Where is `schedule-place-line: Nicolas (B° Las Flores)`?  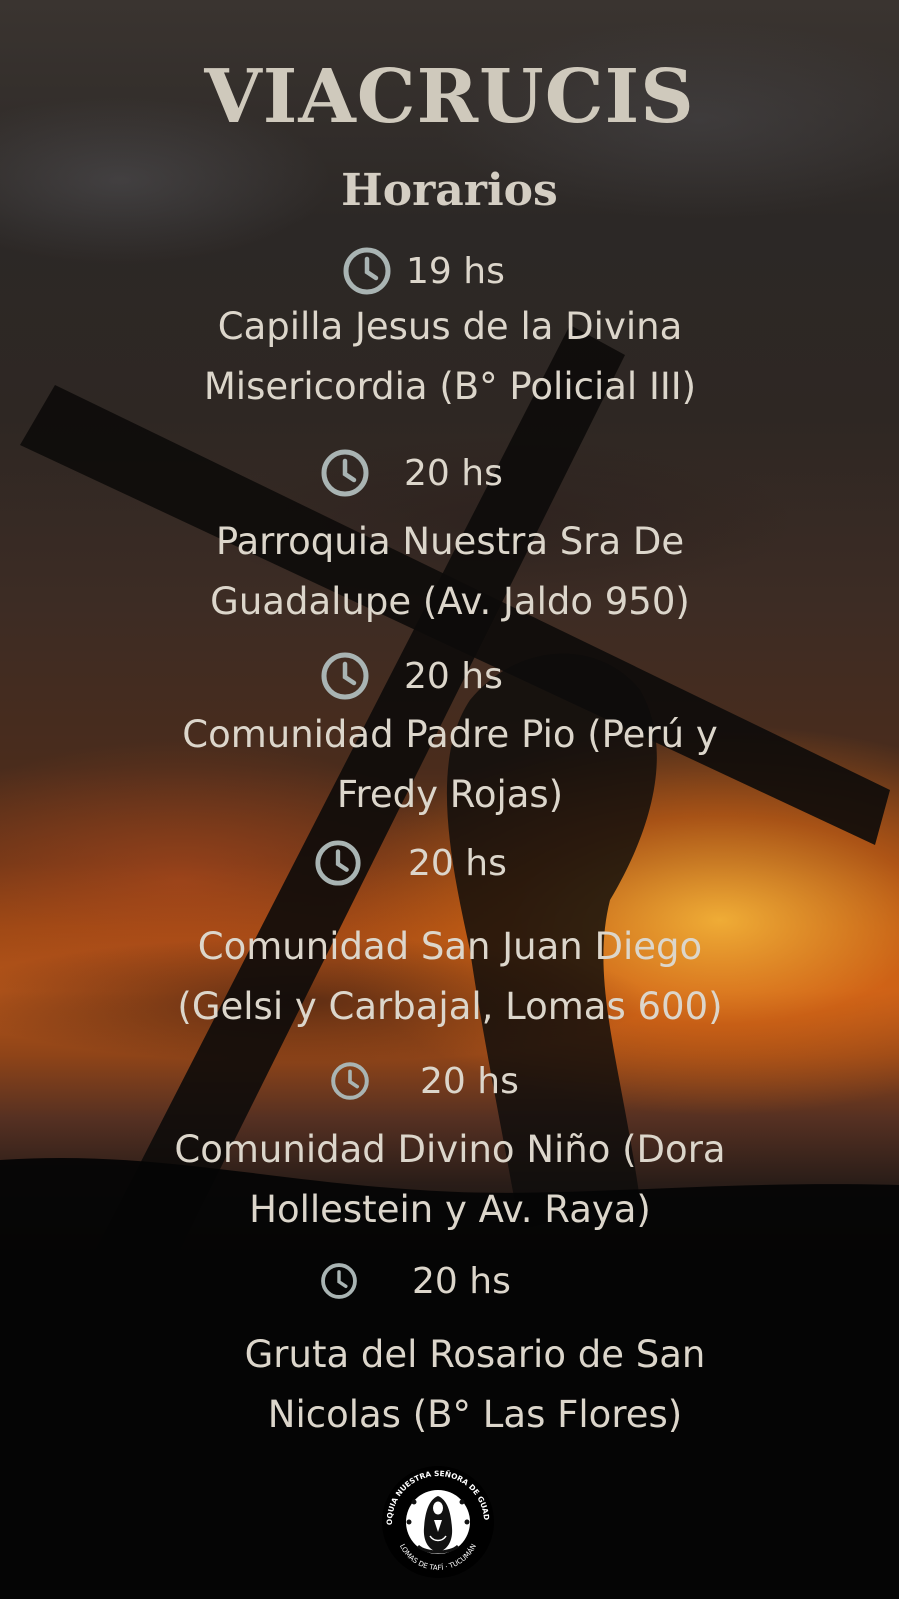
schedule-place-line: Nicolas (B° Las Flores) is located at coordinates (475, 1414).